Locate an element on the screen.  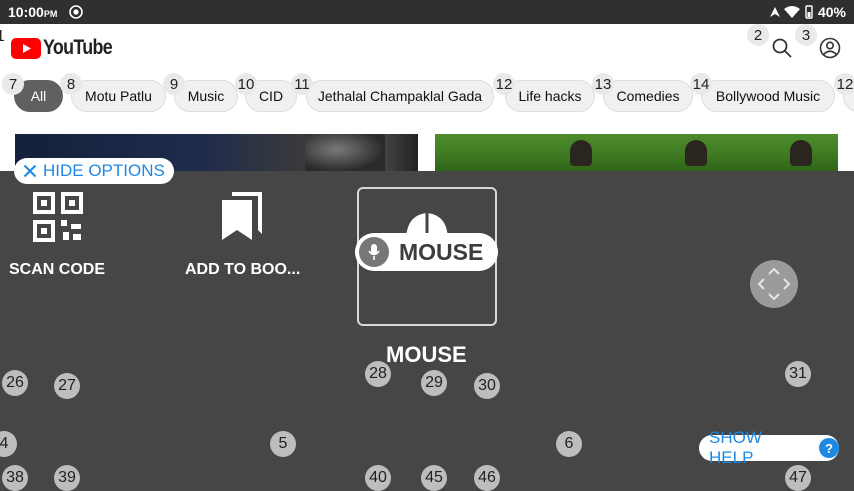
number-badge: 2 is located at coordinates (758, 35).